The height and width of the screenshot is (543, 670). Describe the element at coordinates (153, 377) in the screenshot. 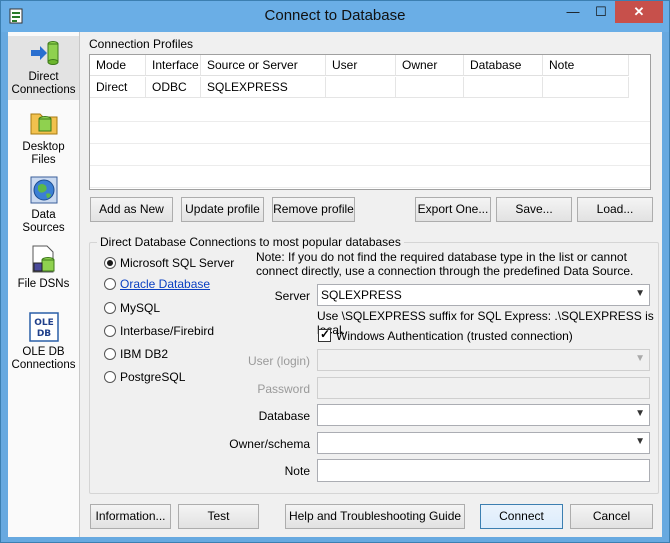

I see `radio-label: PostgreSQL` at that location.